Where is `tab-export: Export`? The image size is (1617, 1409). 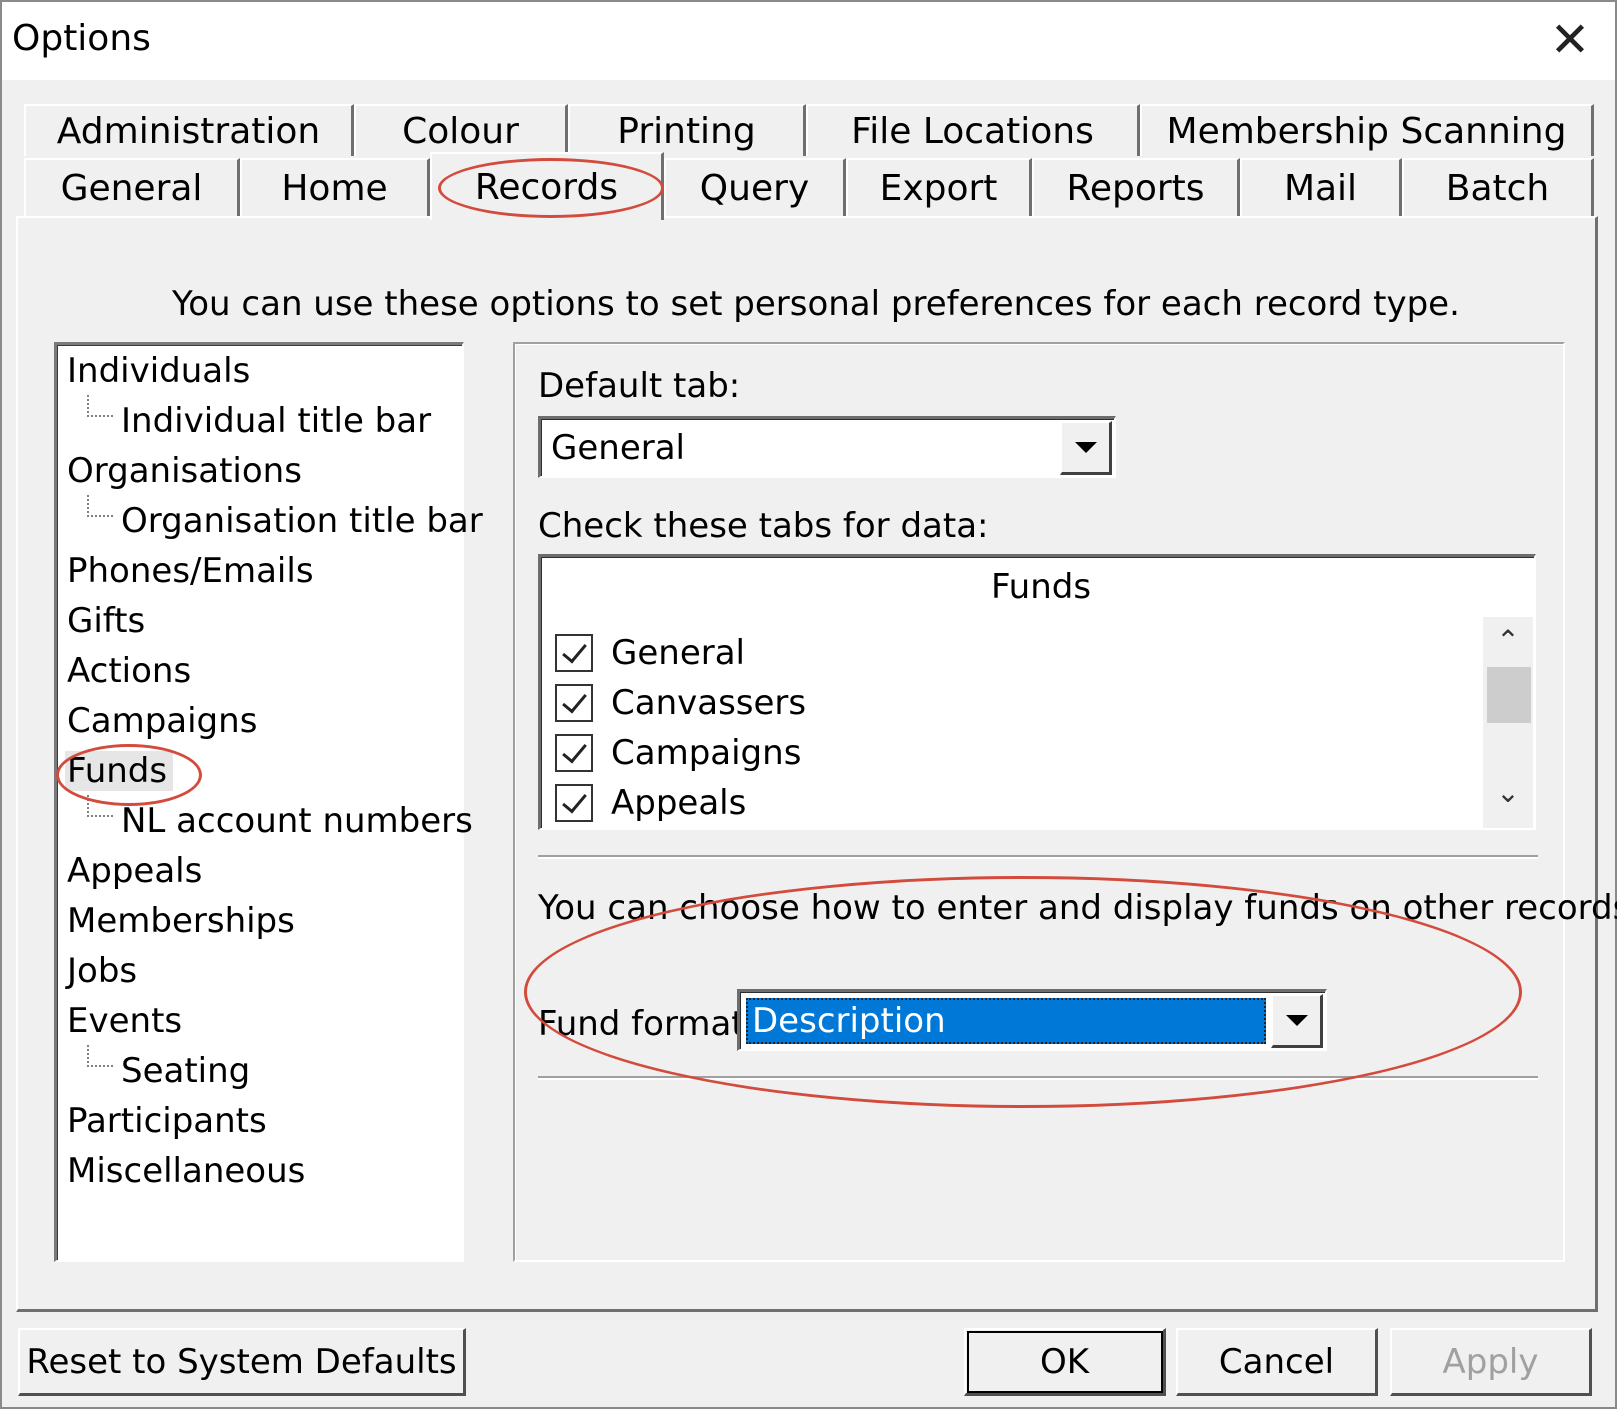 tab-export: Export is located at coordinates (939, 187).